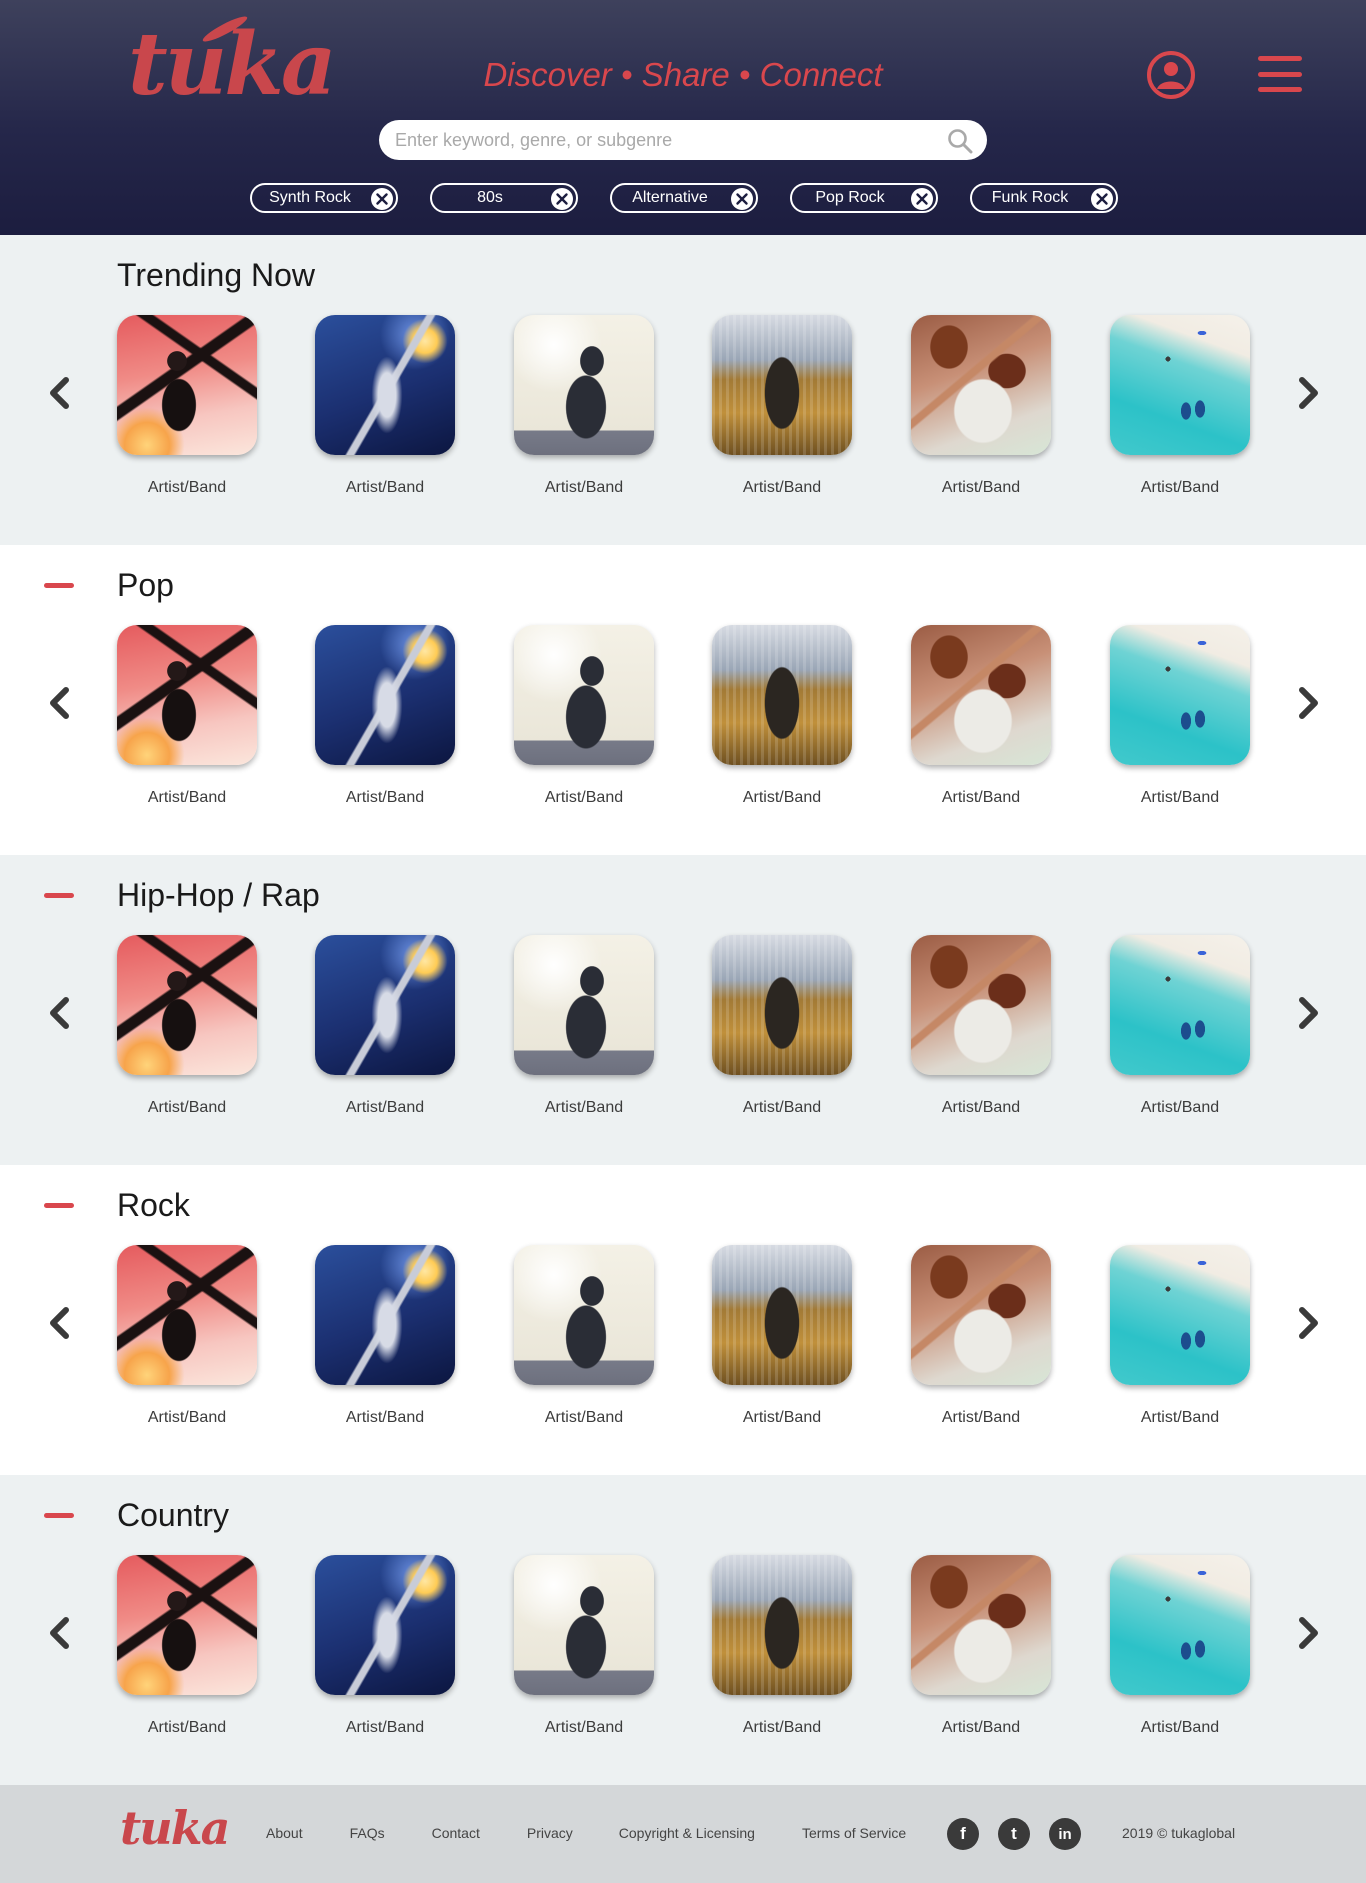 Image resolution: width=1366 pixels, height=1883 pixels. Describe the element at coordinates (683, 140) in the screenshot. I see `search-input` at that location.